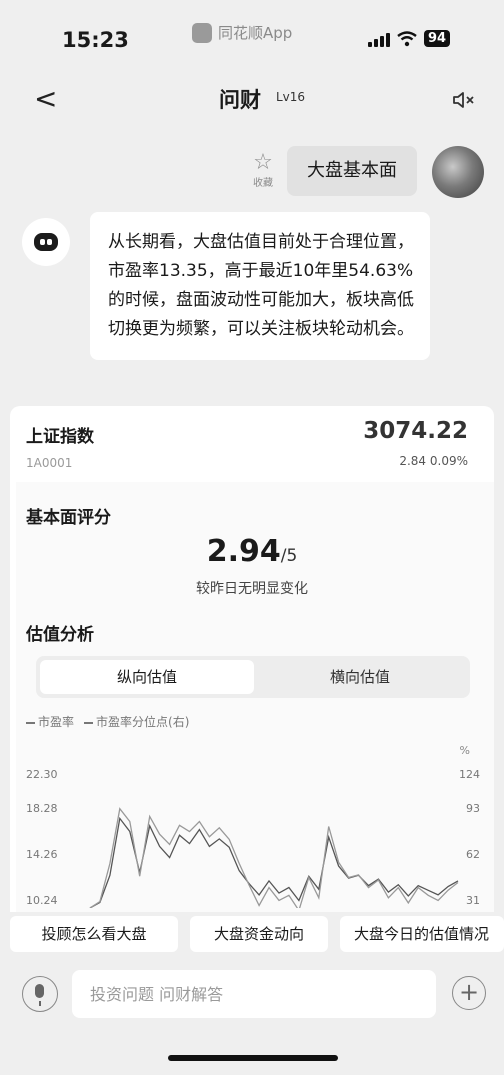  What do you see at coordinates (60, 635) in the screenshot?
I see `valuation-title: 估值分析` at bounding box center [60, 635].